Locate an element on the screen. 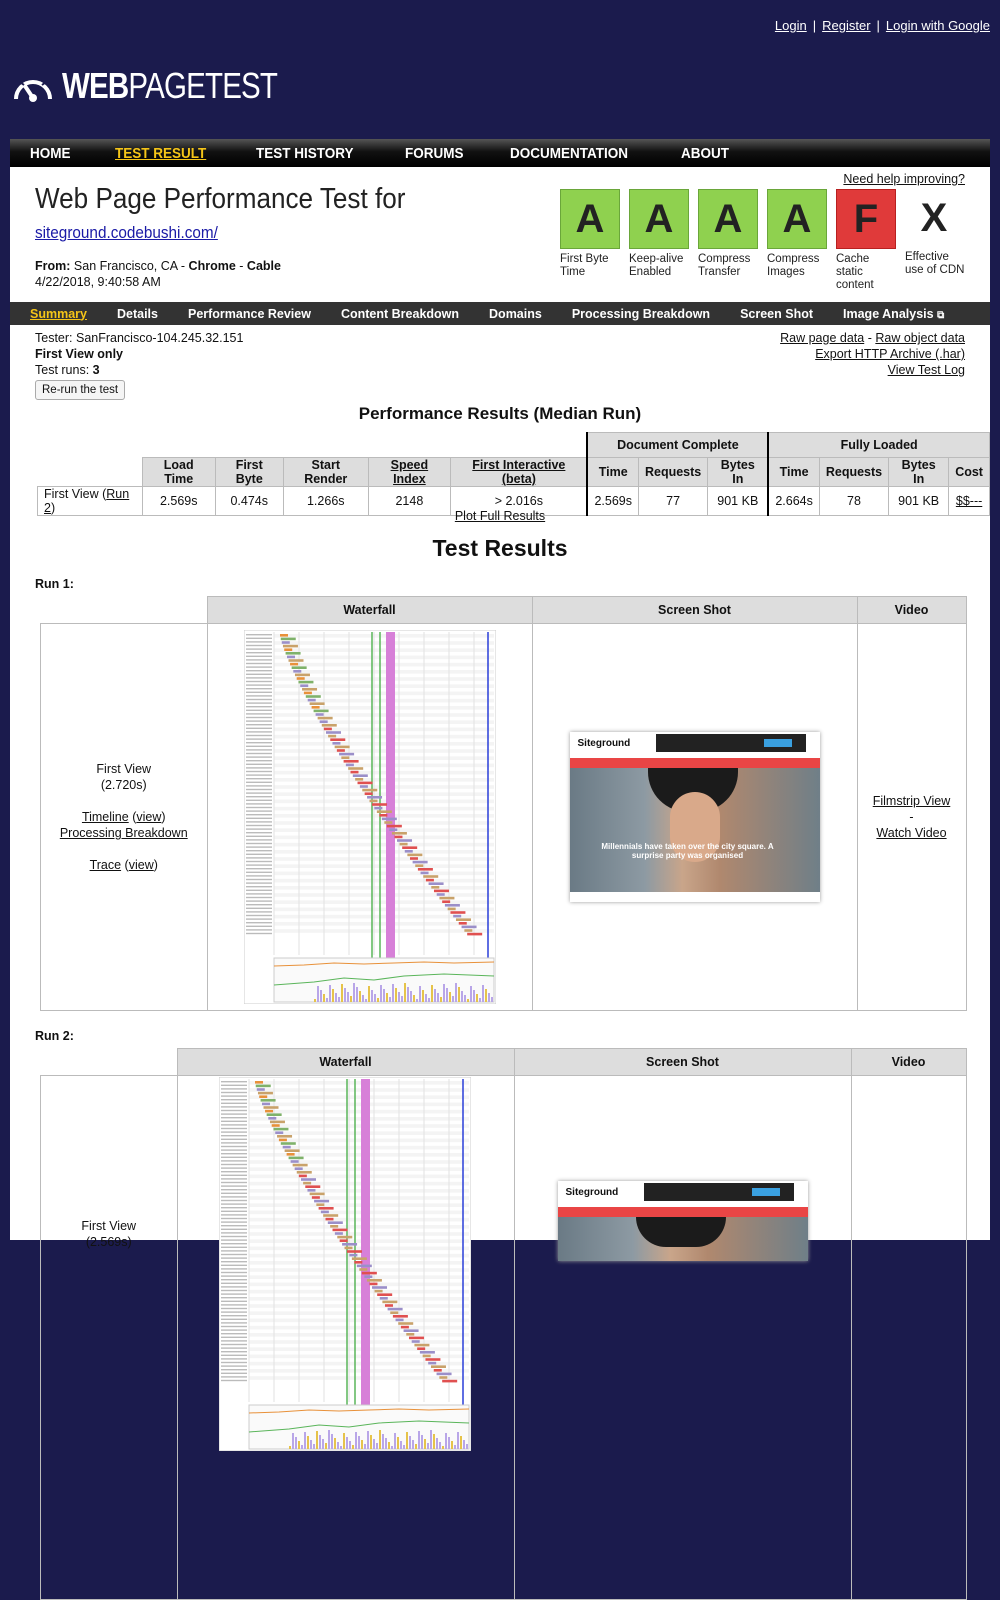 Image resolution: width=1000 pixels, height=1600 pixels. trace-view-link: view is located at coordinates (141, 865).